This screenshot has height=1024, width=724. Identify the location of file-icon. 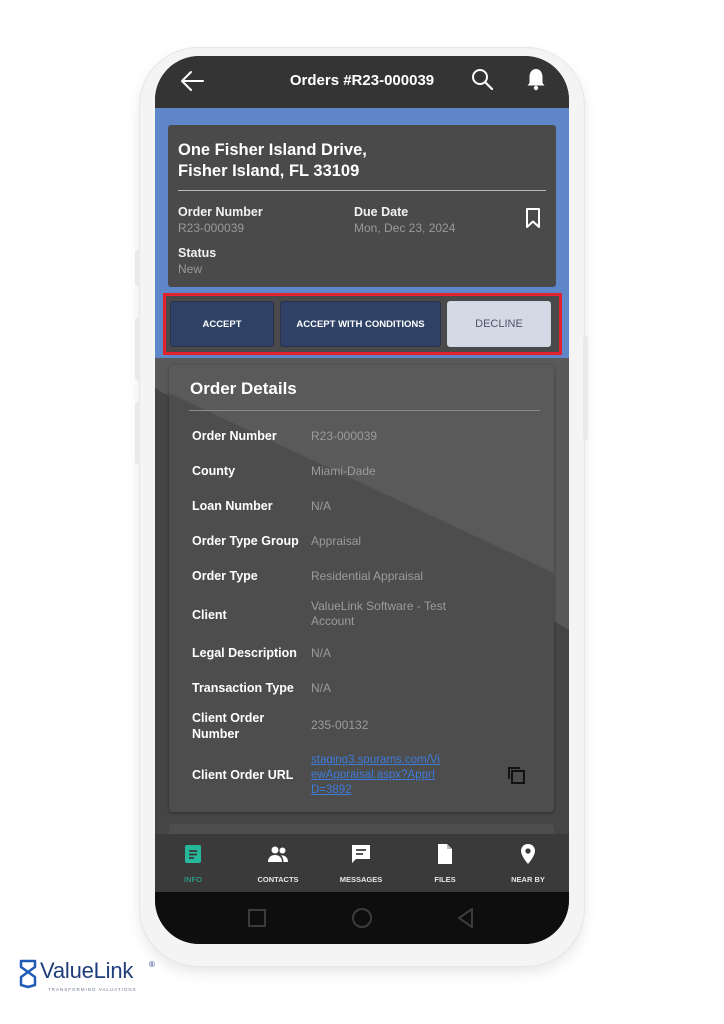
(445, 854).